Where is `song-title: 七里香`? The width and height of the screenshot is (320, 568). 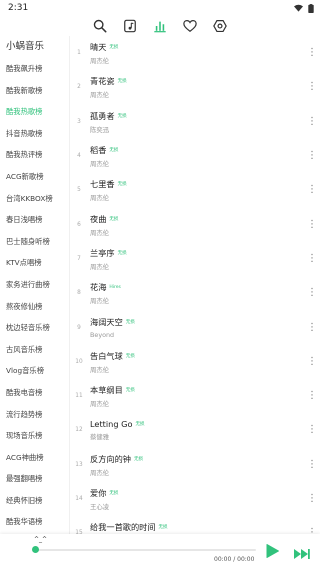 song-title: 七里香 is located at coordinates (102, 184).